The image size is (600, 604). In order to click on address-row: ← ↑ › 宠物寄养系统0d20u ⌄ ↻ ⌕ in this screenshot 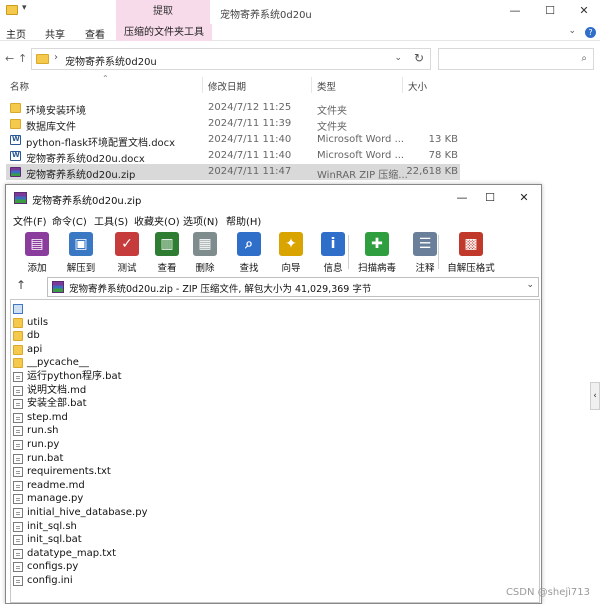, I will do `click(300, 58)`.